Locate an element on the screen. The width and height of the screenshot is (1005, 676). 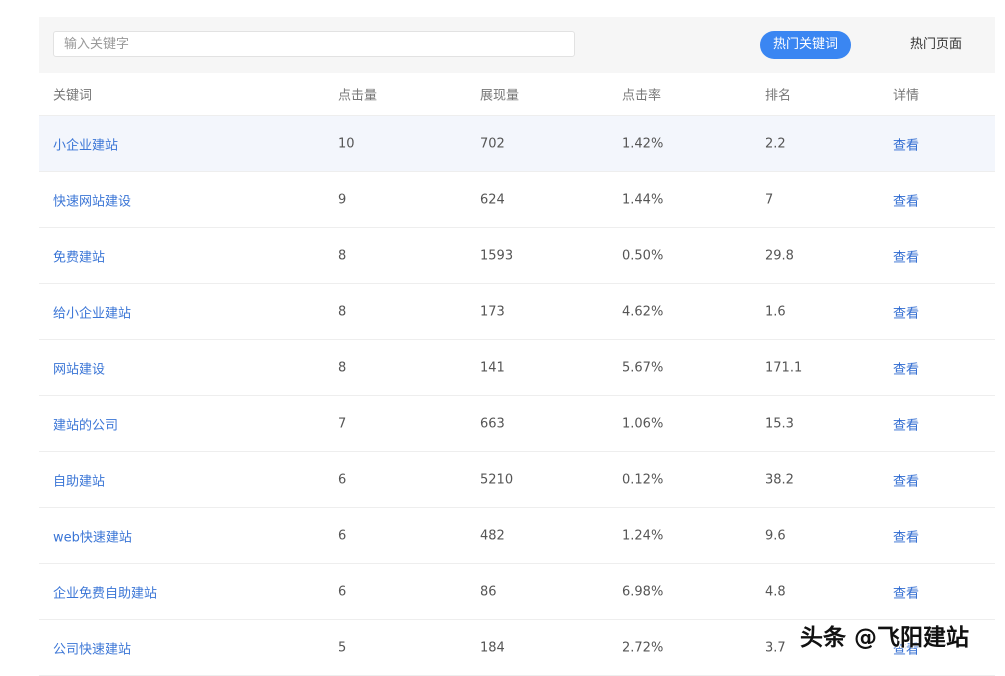
ctr-value: 4.62% is located at coordinates (643, 311).